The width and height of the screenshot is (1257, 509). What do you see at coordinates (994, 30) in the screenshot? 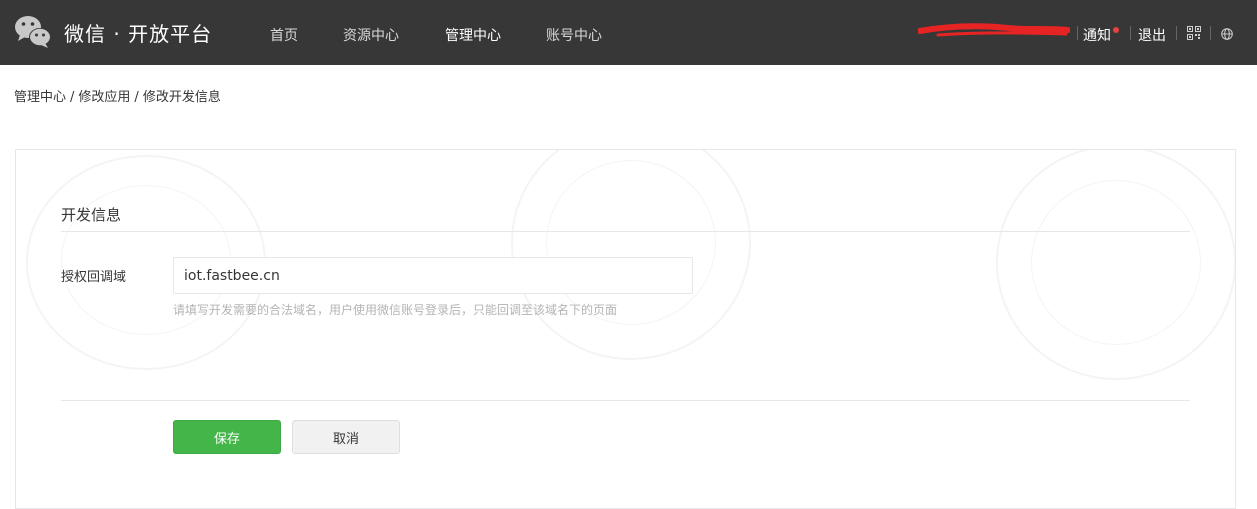
I see `redacted-username` at bounding box center [994, 30].